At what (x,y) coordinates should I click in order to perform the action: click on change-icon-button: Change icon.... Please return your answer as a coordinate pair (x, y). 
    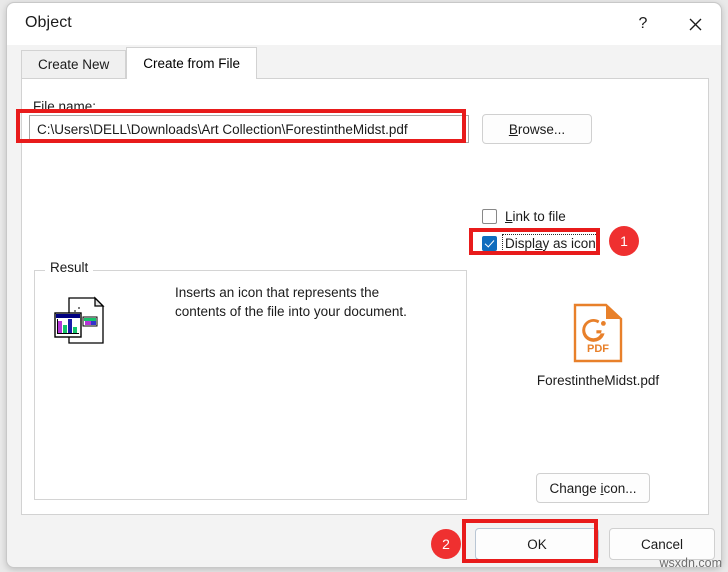
    Looking at the image, I should click on (593, 488).